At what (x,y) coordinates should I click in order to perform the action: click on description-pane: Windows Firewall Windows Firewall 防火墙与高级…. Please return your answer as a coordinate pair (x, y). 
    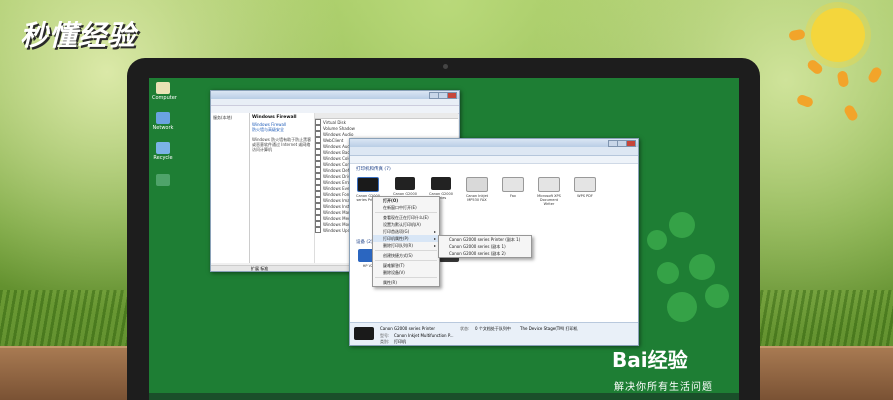
    Looking at the image, I should click on (282, 188).